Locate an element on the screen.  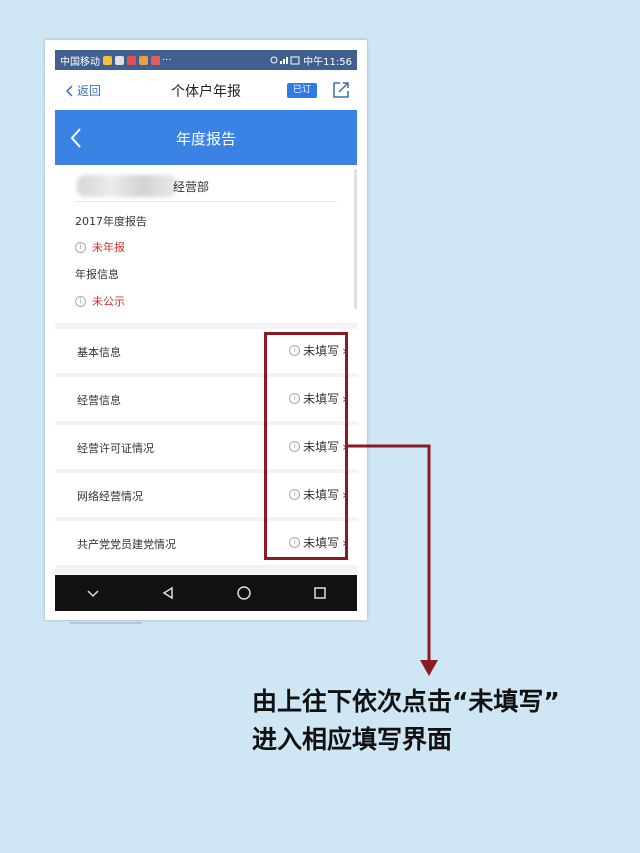
report-status: i 未年报 is located at coordinates (100, 247).